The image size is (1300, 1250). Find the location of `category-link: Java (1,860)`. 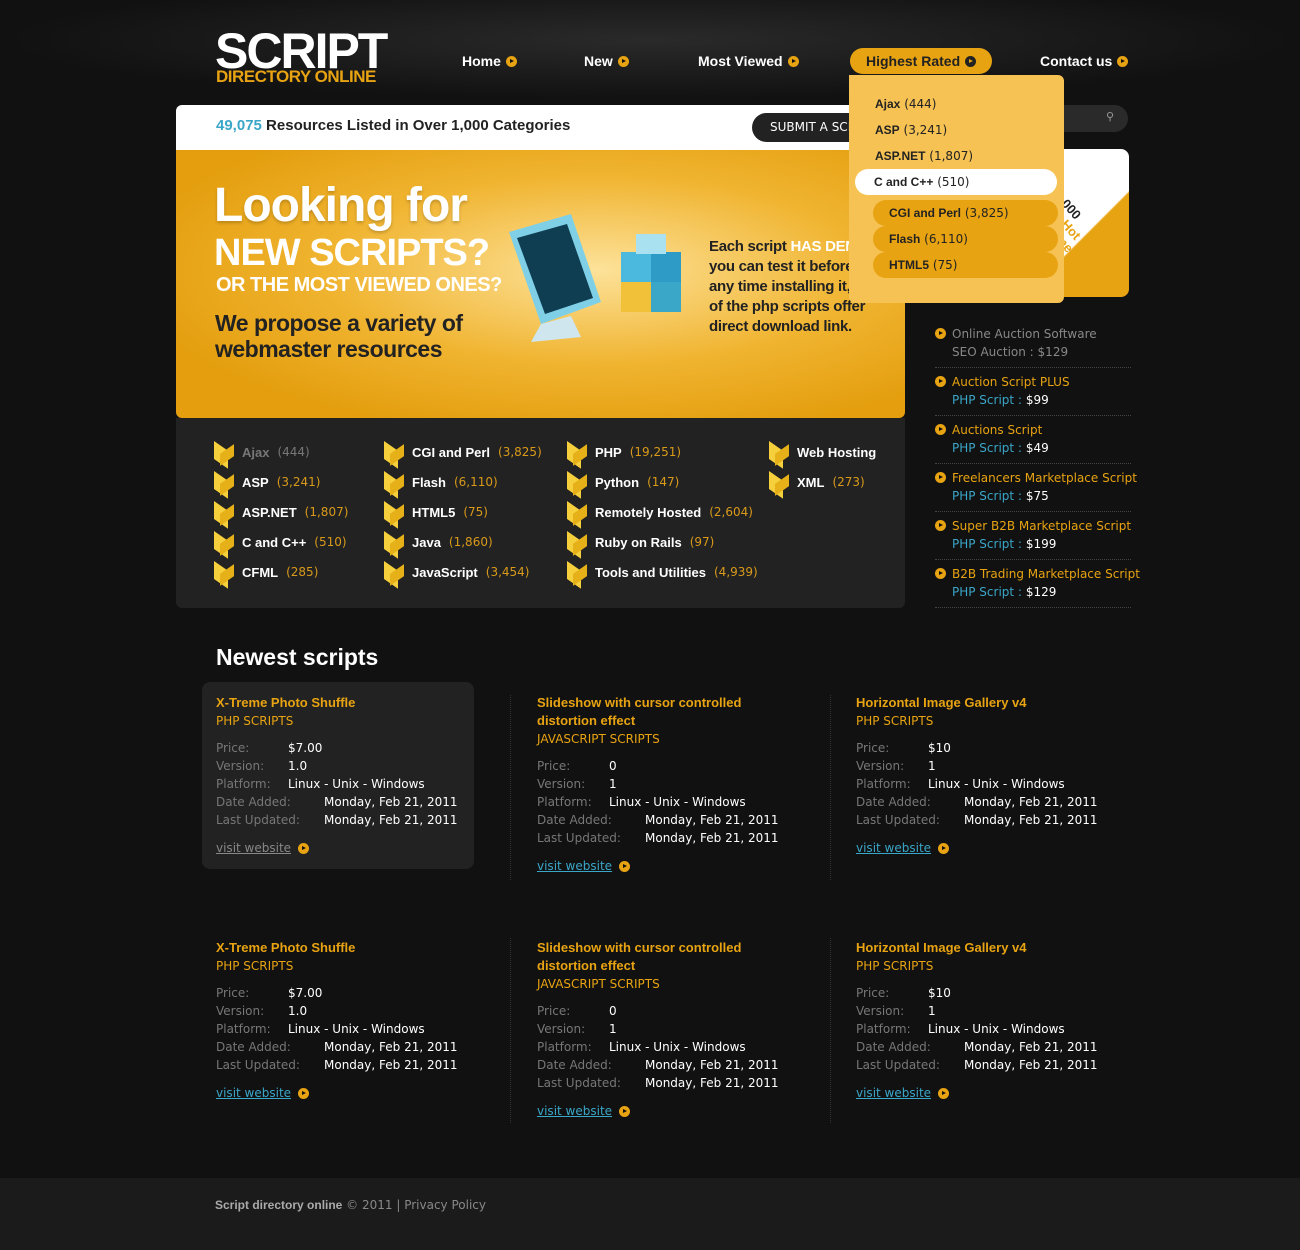

category-link: Java (1,860) is located at coordinates (438, 542).